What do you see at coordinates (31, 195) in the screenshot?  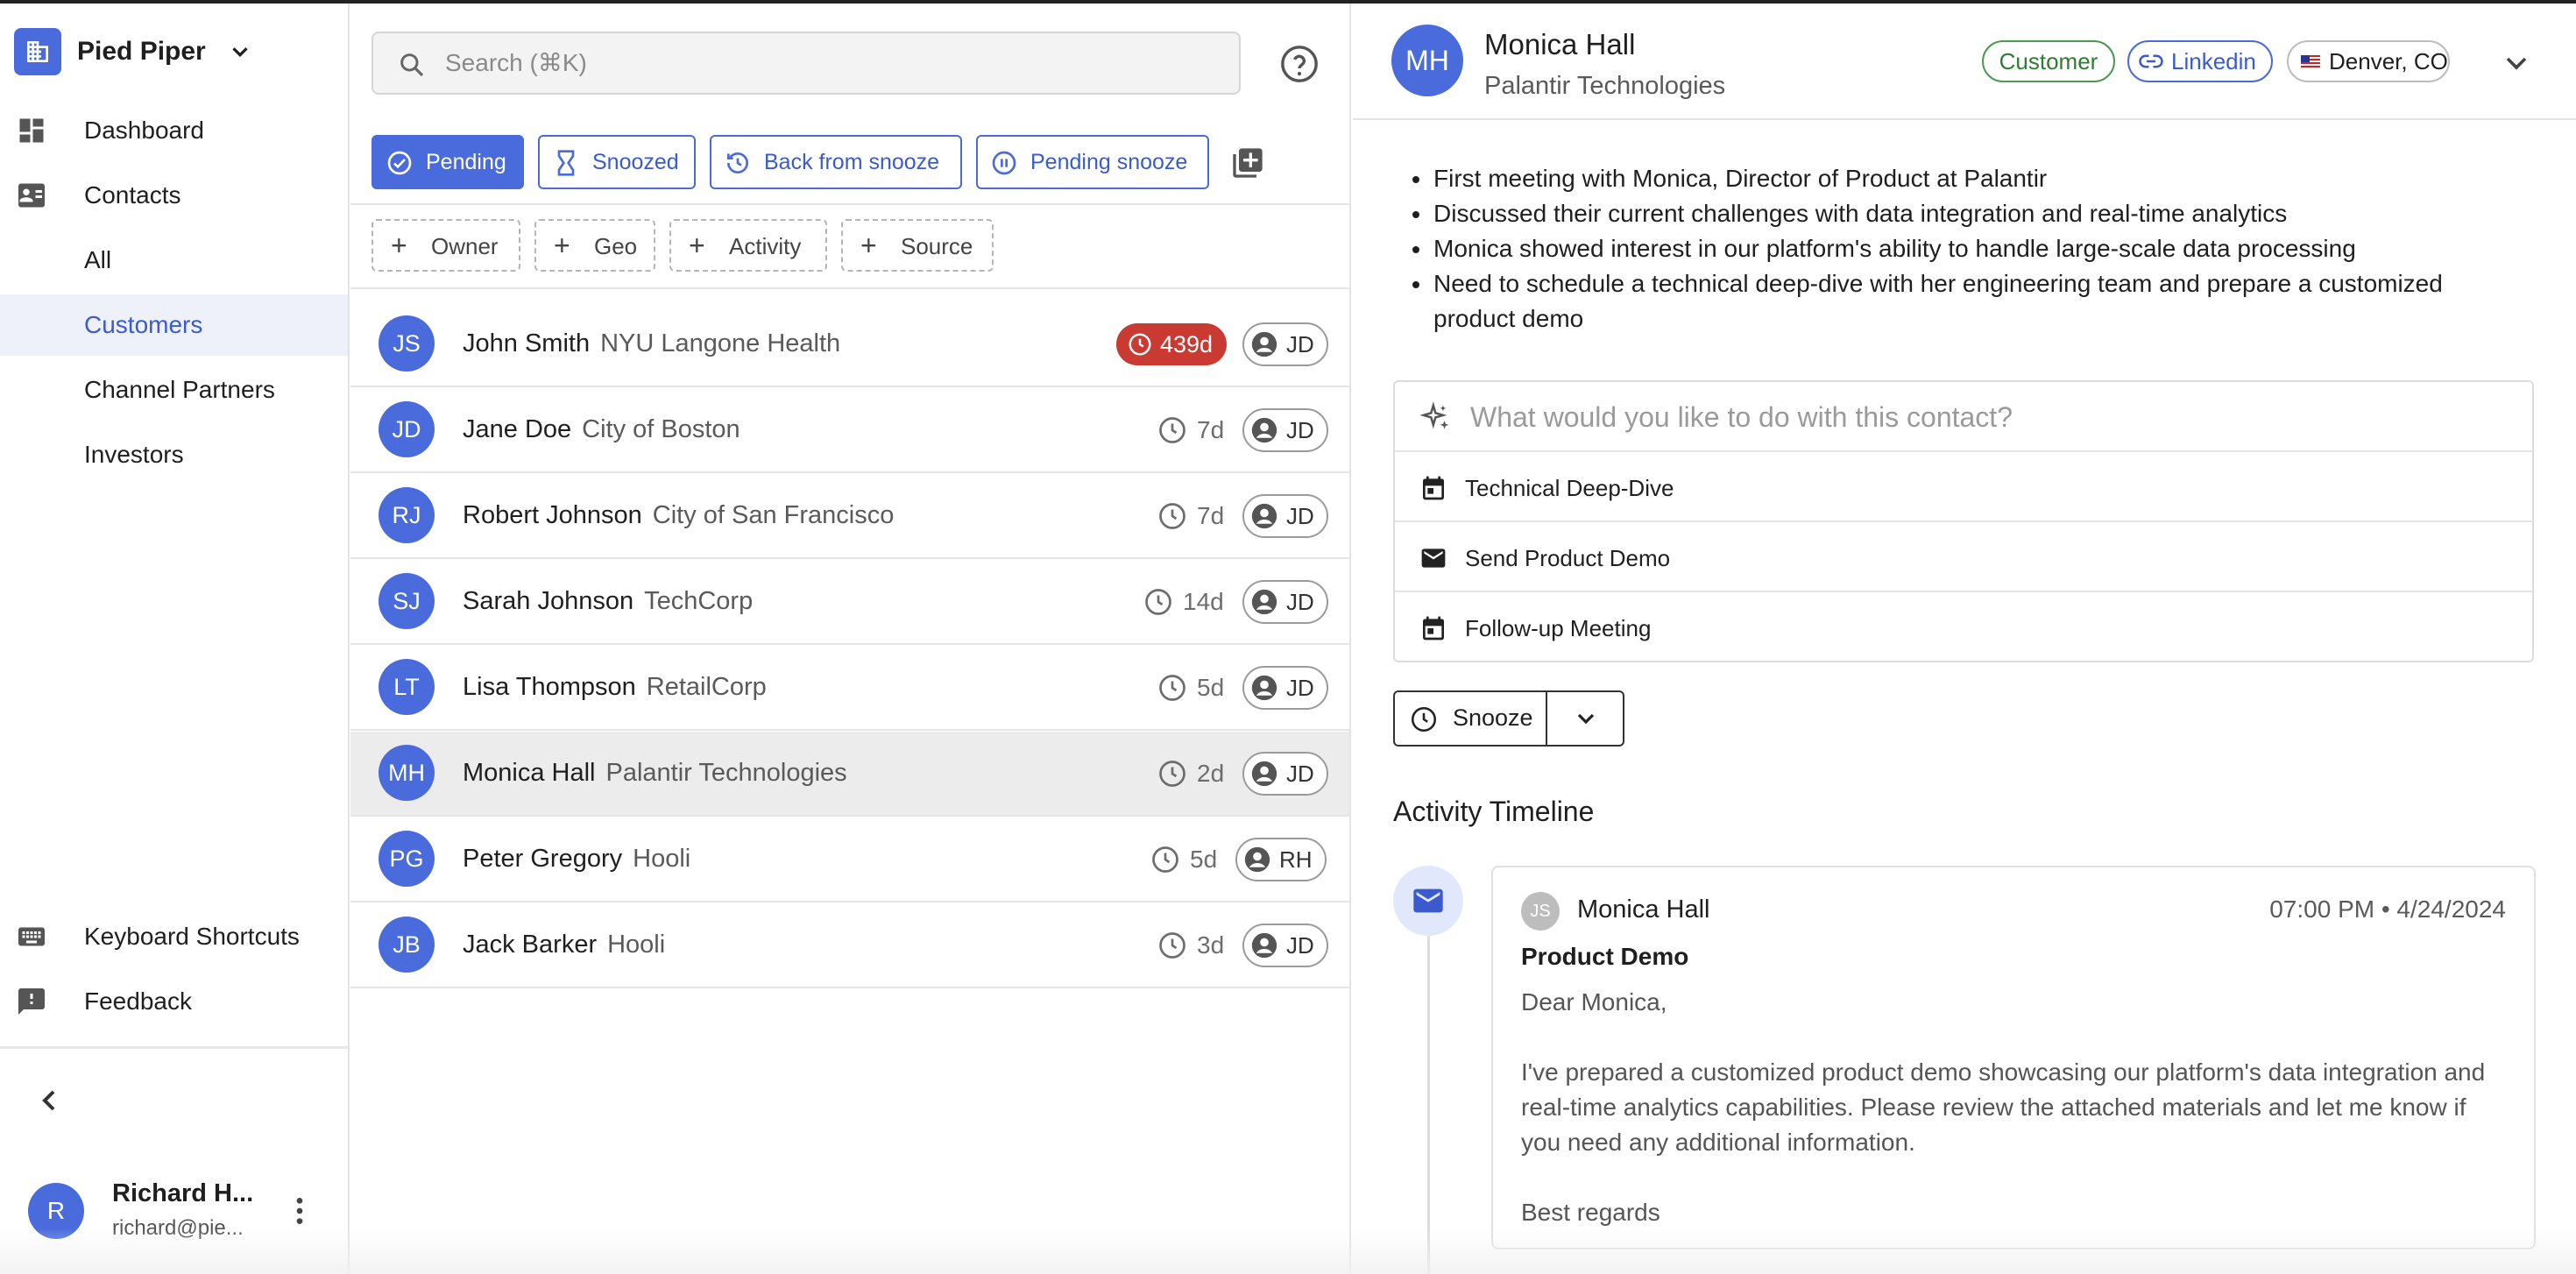 I see `contacts-icon` at bounding box center [31, 195].